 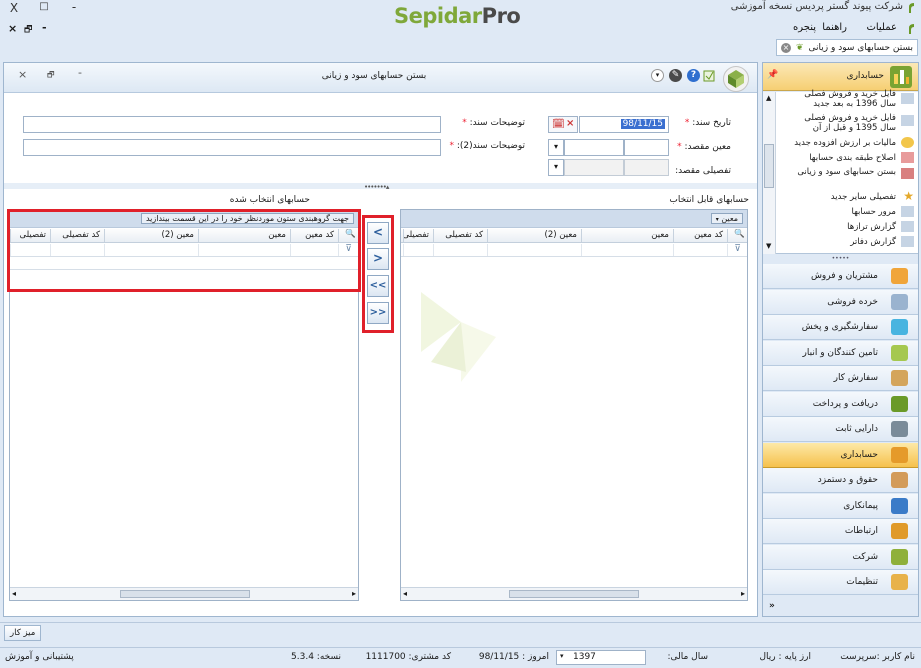 What do you see at coordinates (594, 147) in the screenshot?
I see `moein-name-input` at bounding box center [594, 147].